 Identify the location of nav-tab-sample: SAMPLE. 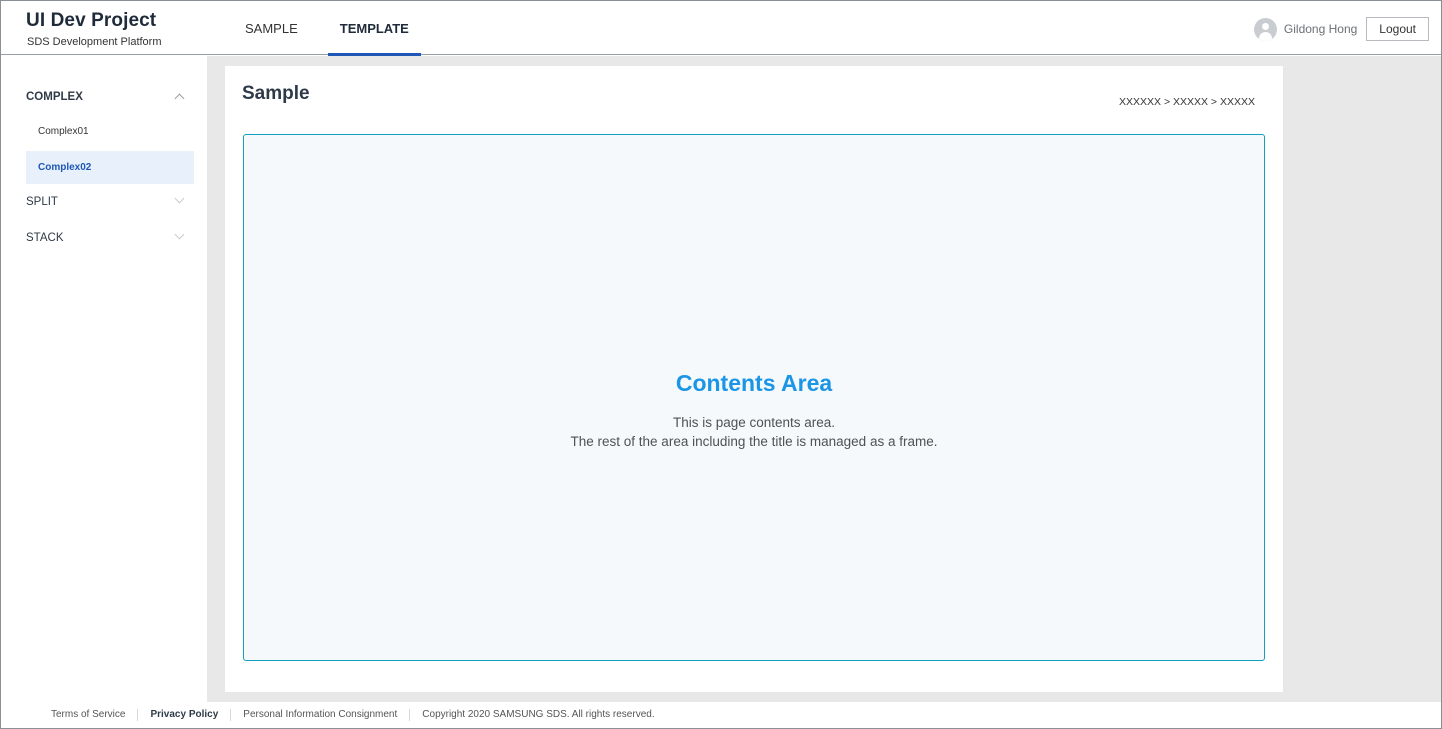
(271, 28).